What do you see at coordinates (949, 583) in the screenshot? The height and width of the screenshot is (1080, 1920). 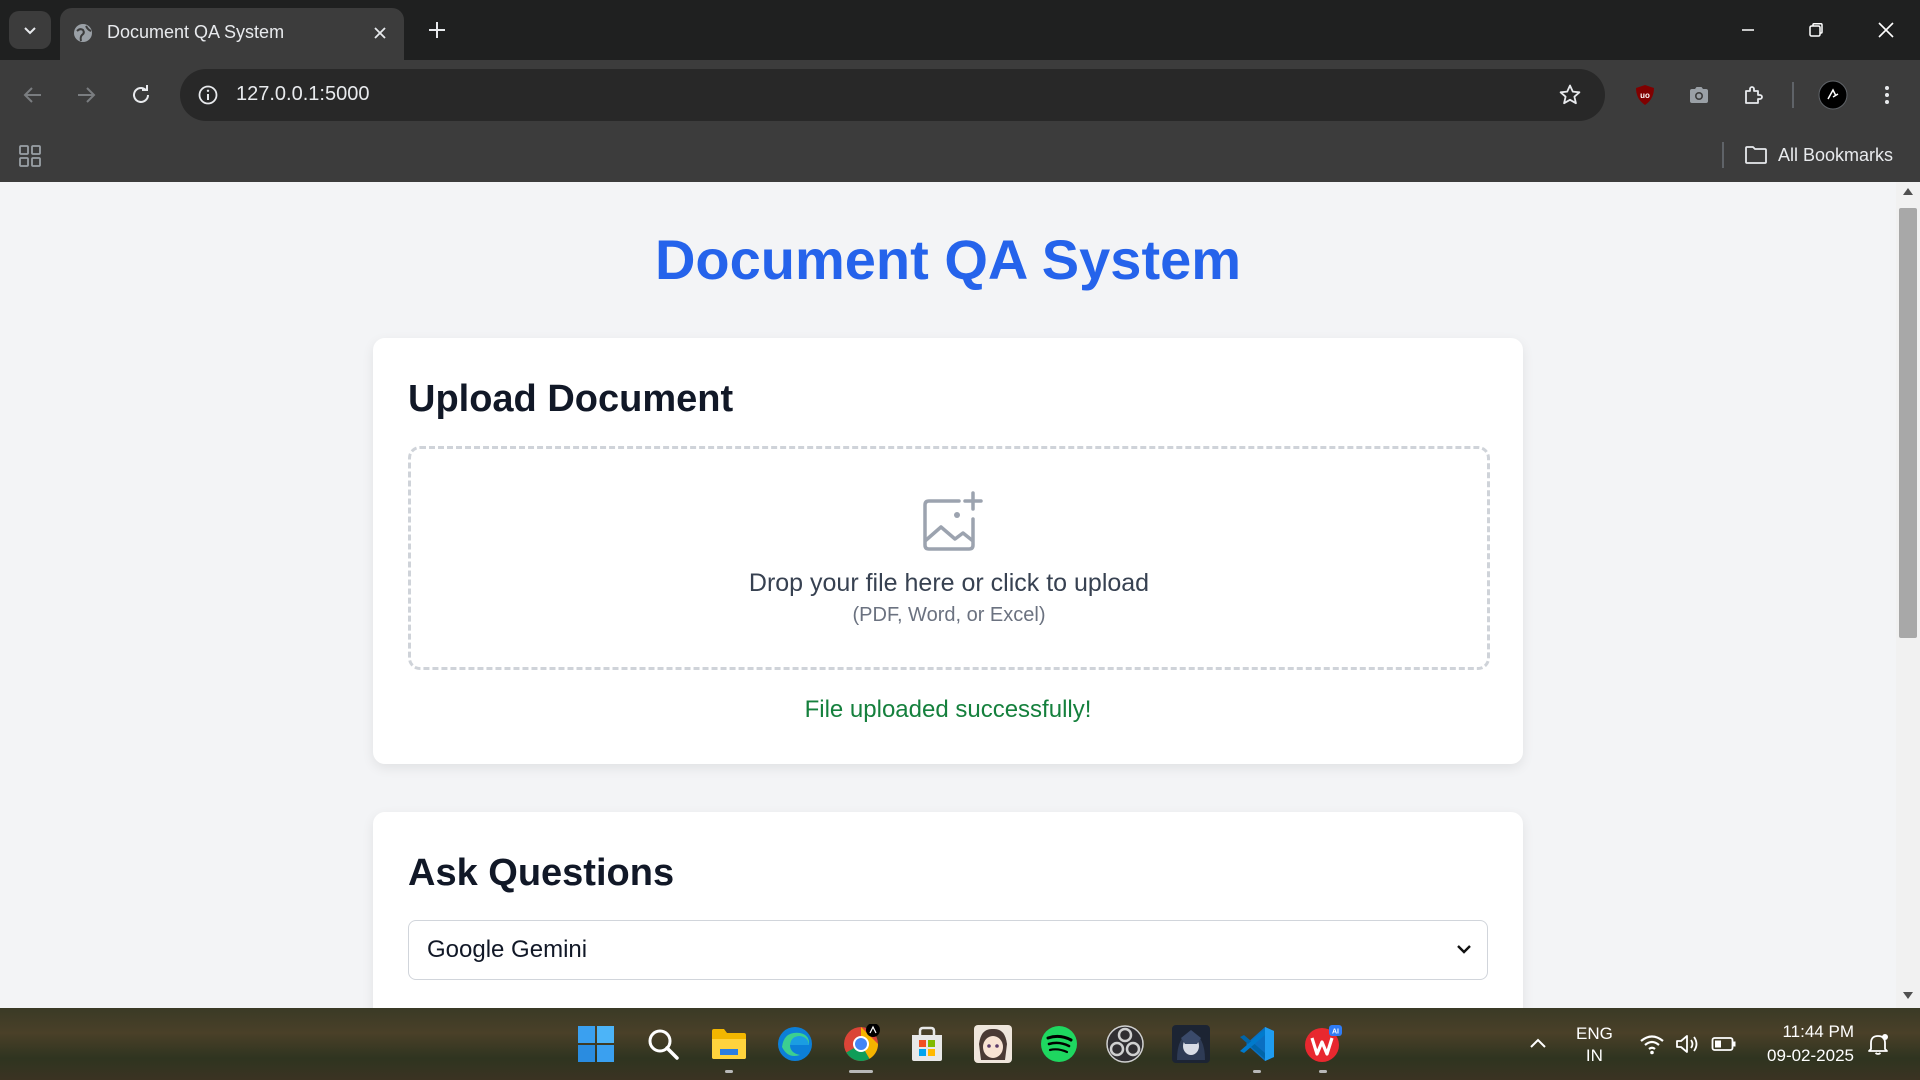 I see `dropzone-text: Drop your file here or click to upload` at bounding box center [949, 583].